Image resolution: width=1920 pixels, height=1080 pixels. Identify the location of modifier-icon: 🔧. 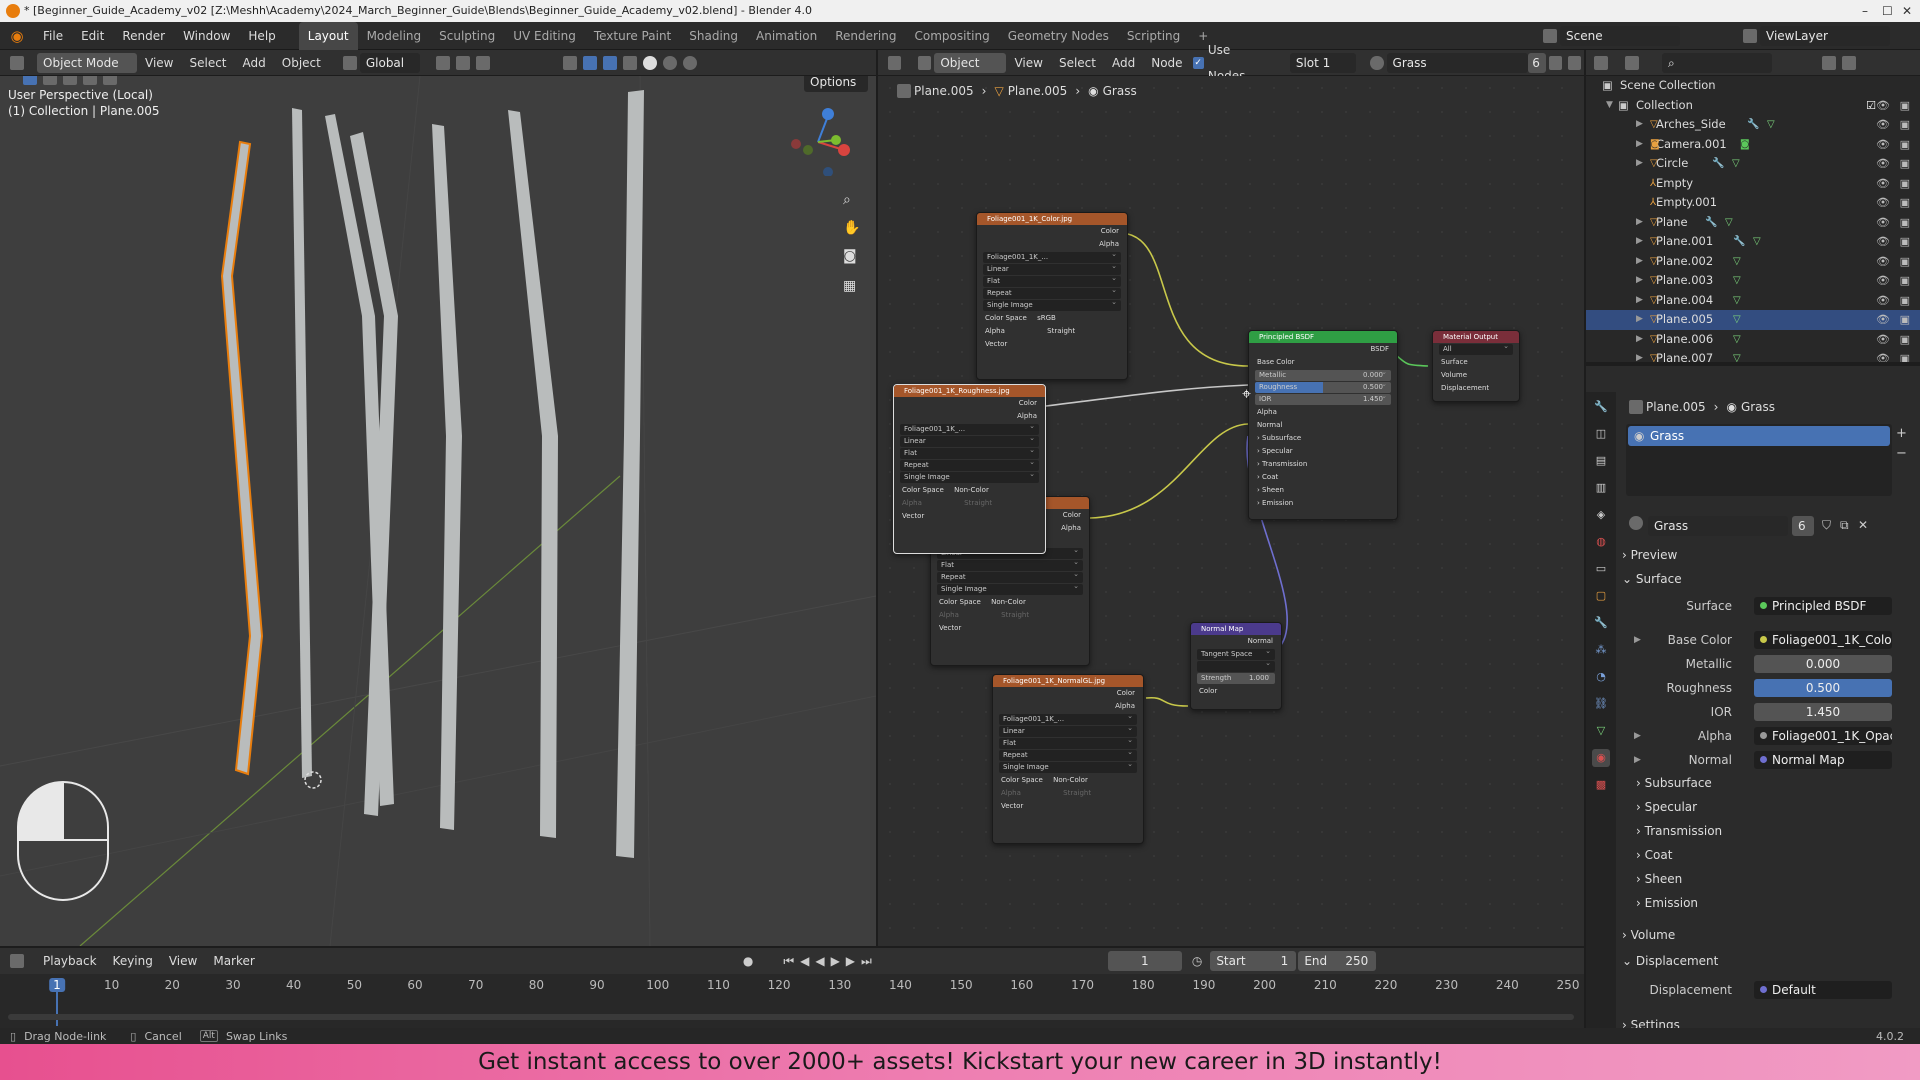
(1711, 223).